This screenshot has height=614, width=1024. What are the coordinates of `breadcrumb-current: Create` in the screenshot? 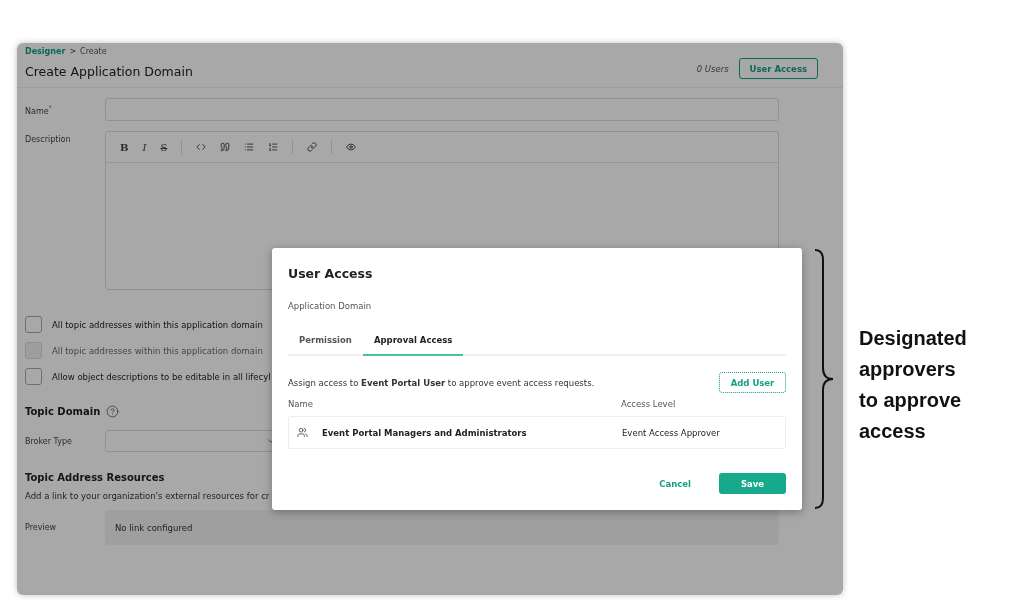 It's located at (93, 51).